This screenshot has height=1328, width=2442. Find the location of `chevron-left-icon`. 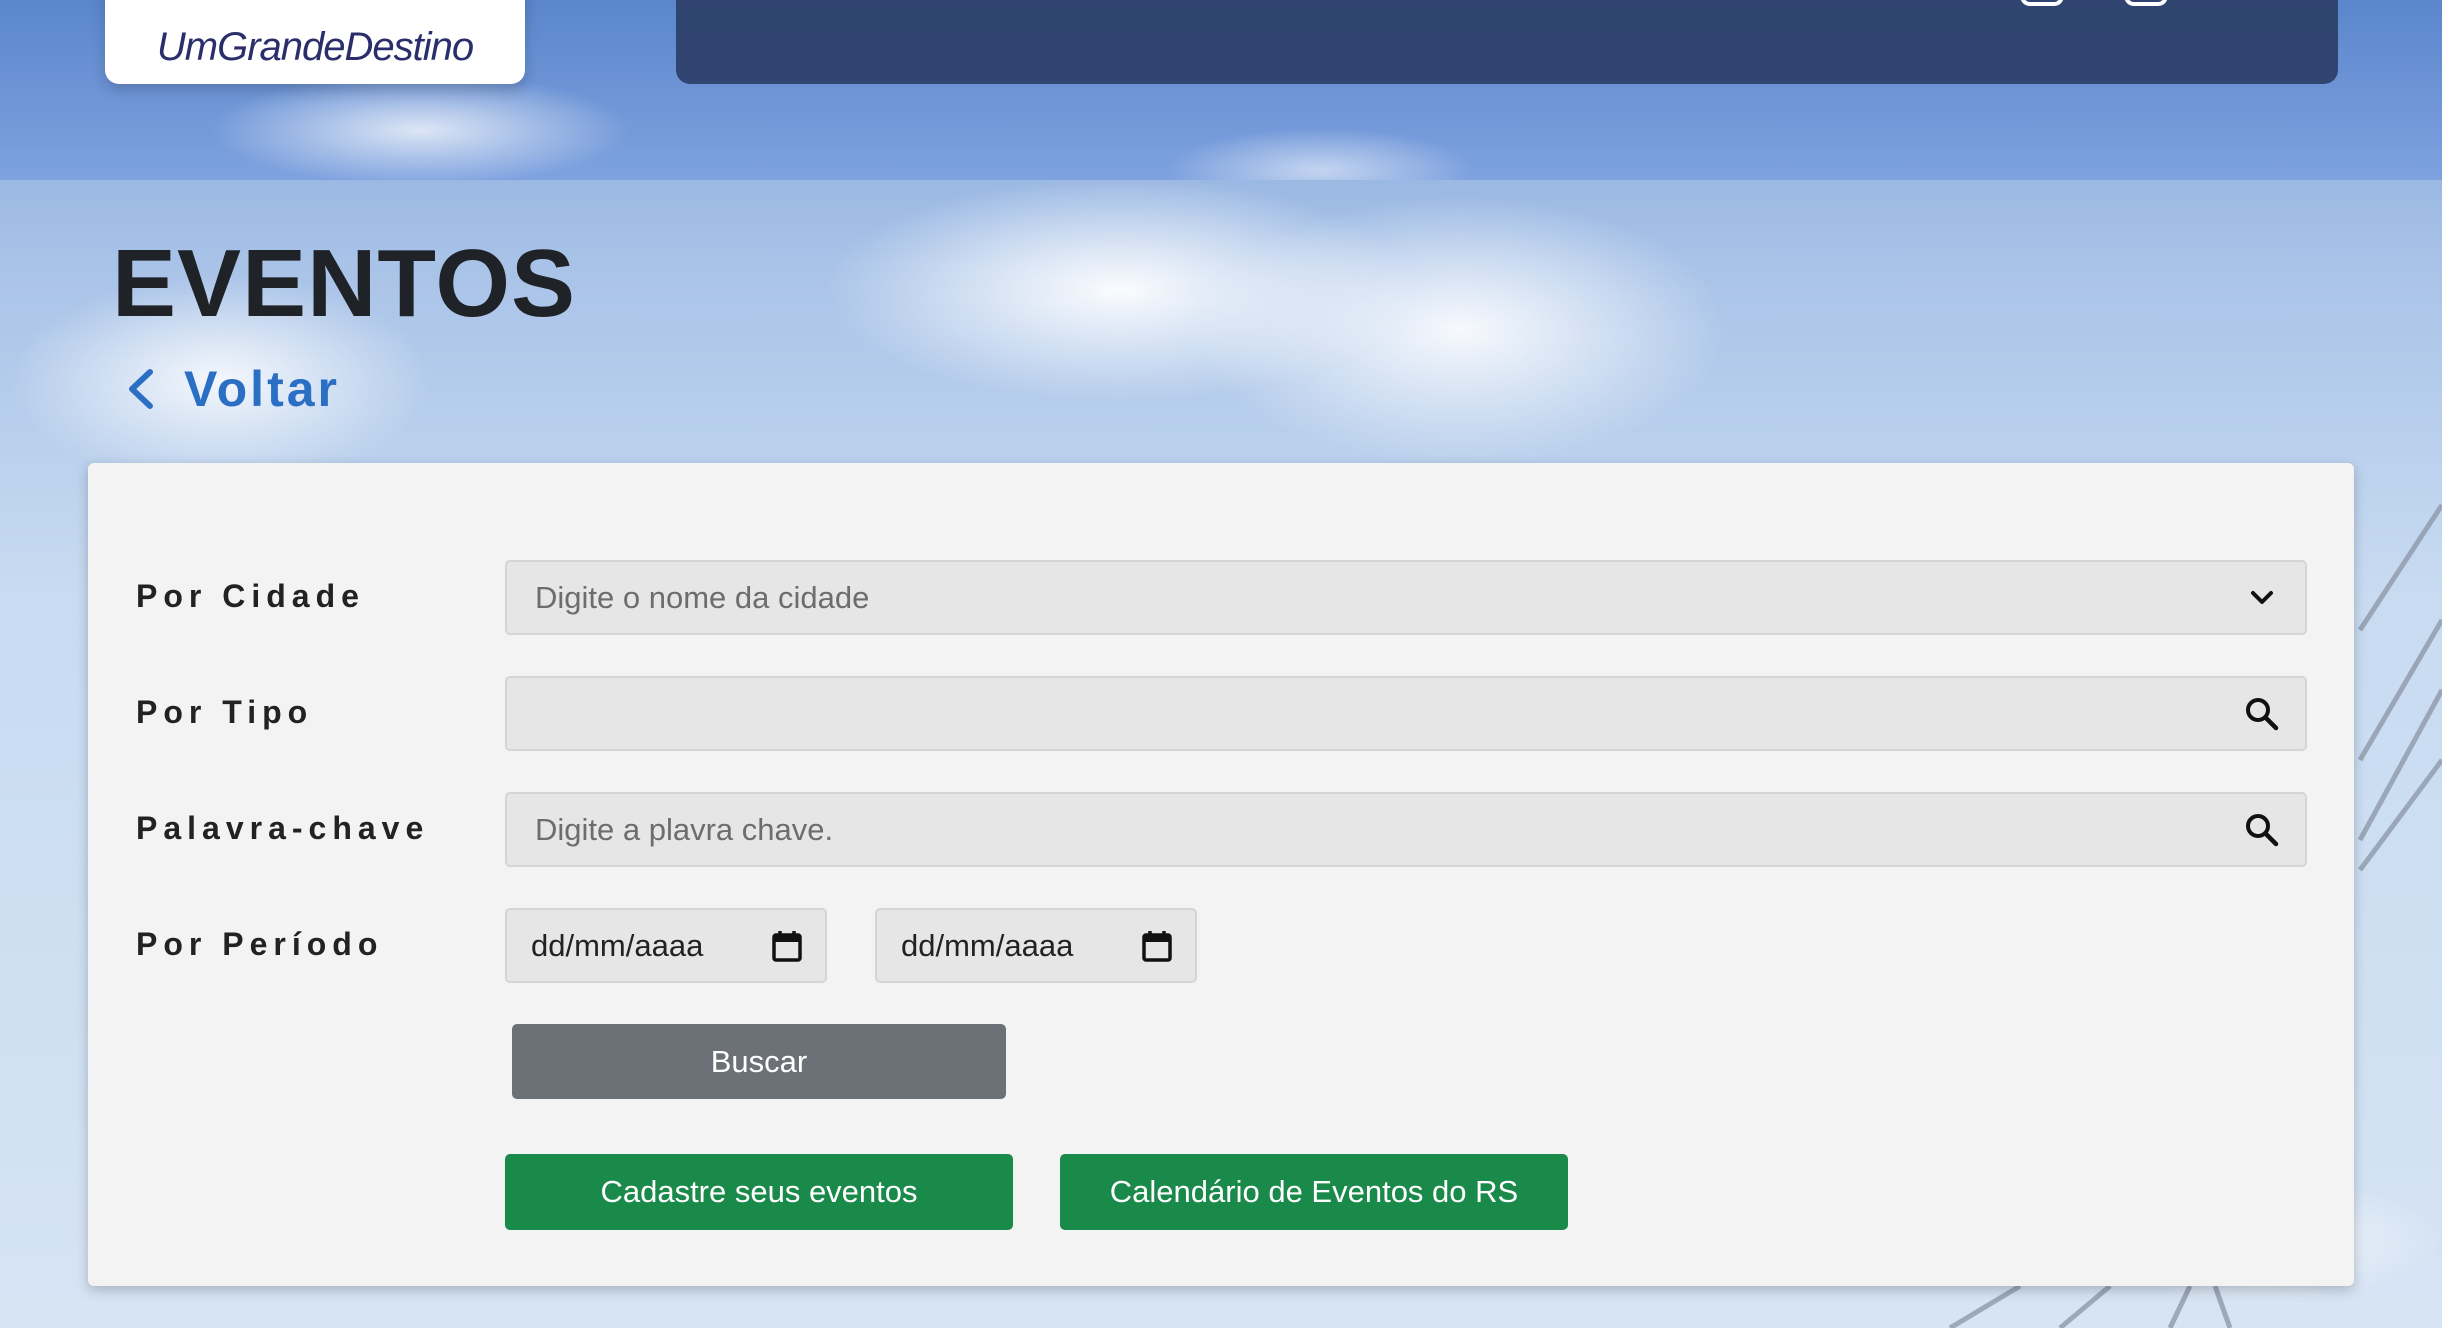

chevron-left-icon is located at coordinates (141, 389).